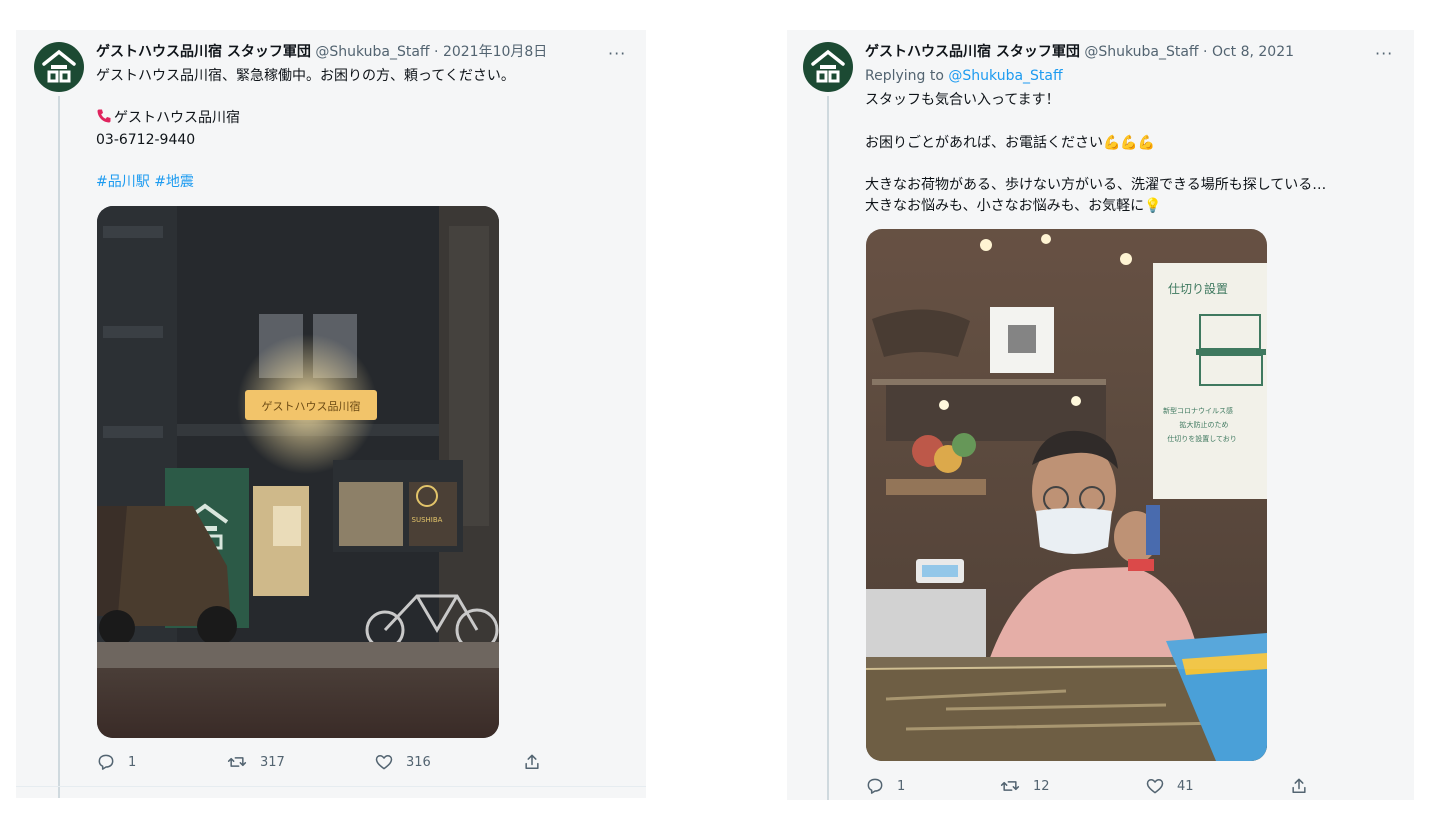 This screenshot has width=1440, height=827. Describe the element at coordinates (305, 76) in the screenshot. I see `tweet-text-line: ゲストハウス品川宿、緊急稼働中。お困りの方、頼ってください。` at that location.